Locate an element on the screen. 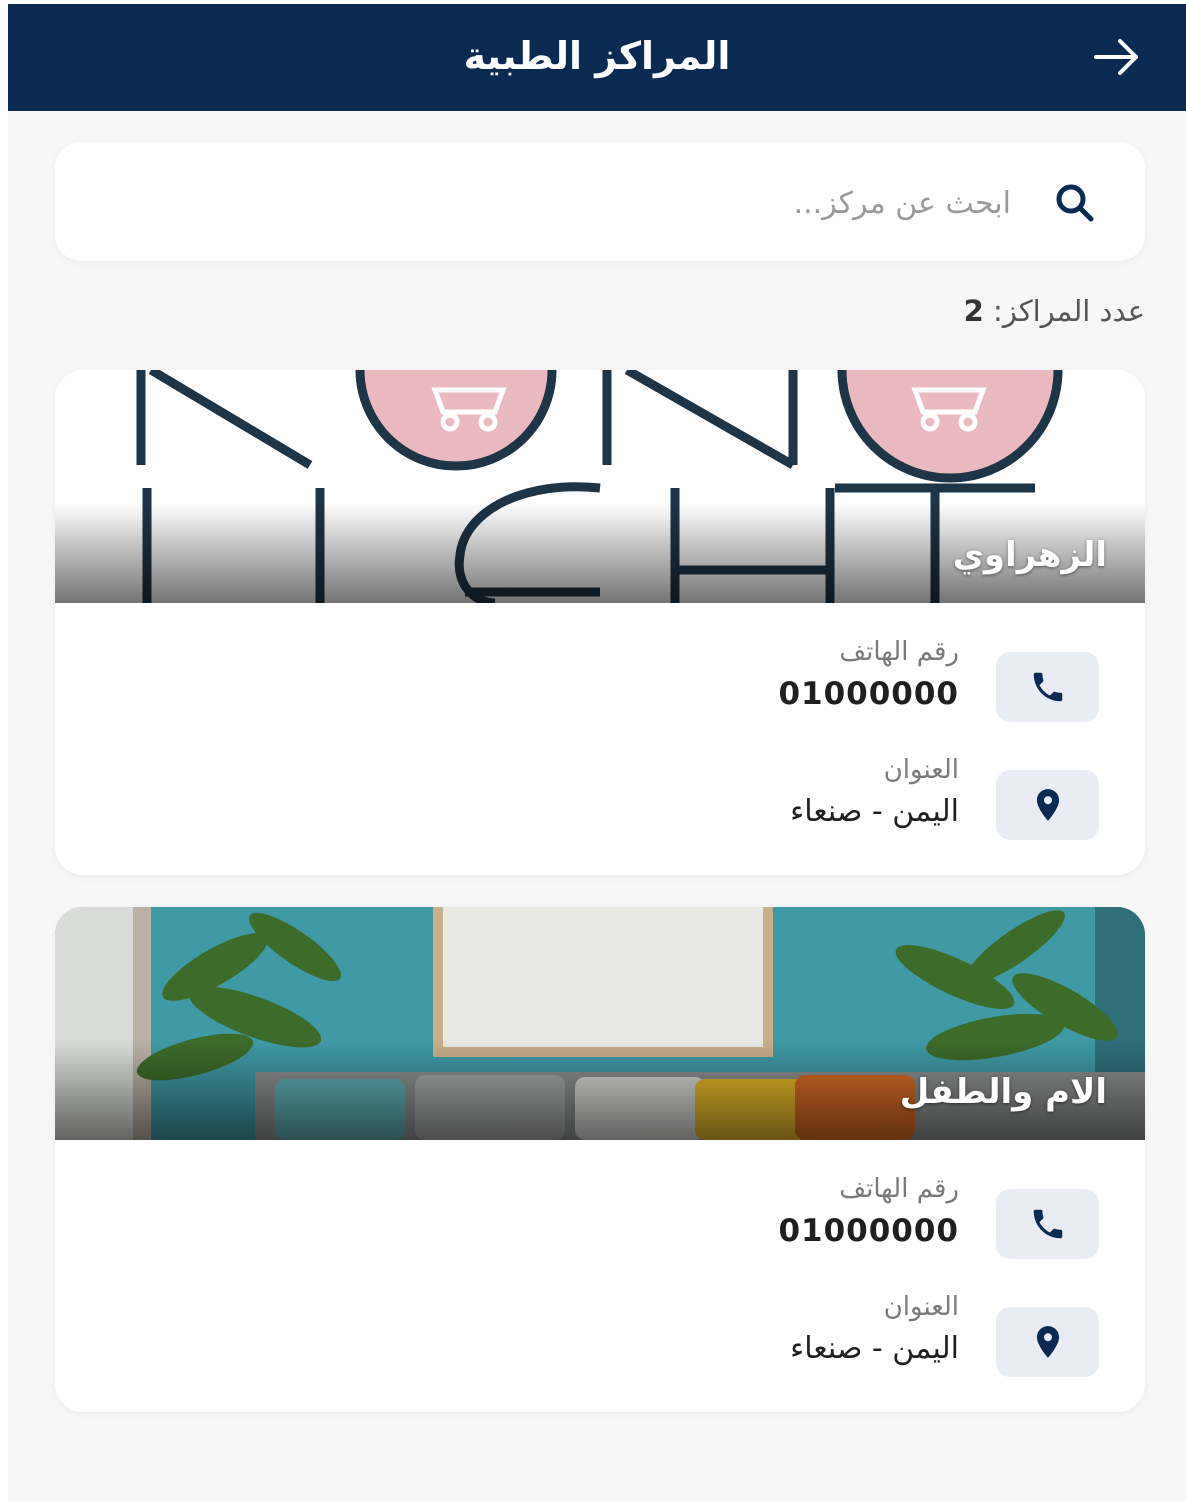 The width and height of the screenshot is (1186, 1501). center-image: الام والطفل is located at coordinates (600, 1023).